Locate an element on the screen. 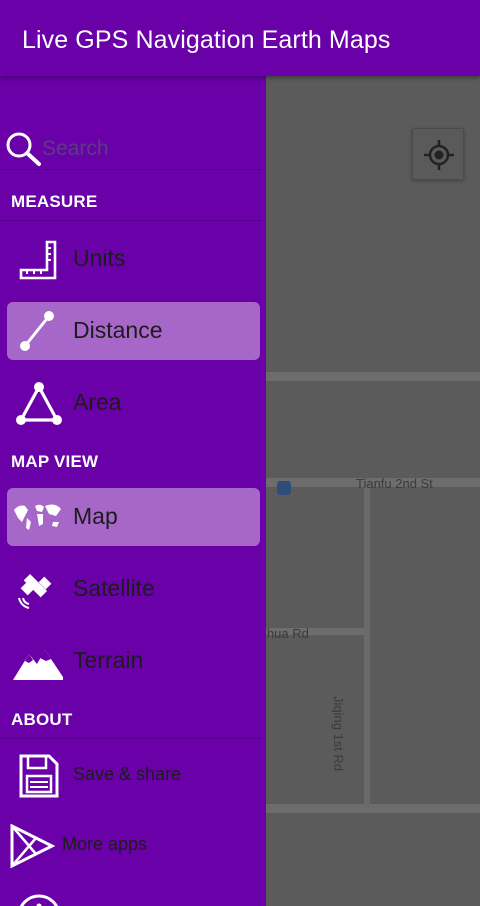  menu-item-satellite: Satellite is located at coordinates (133, 589).